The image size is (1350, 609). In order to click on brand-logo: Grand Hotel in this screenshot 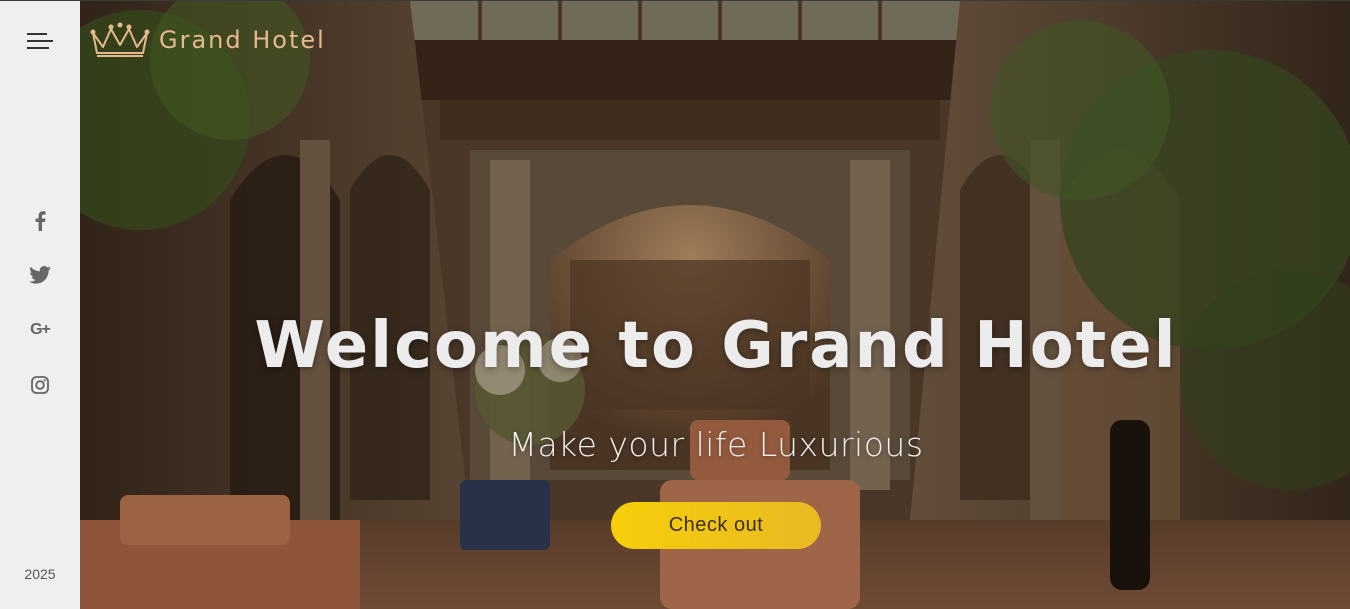, I will do `click(207, 40)`.